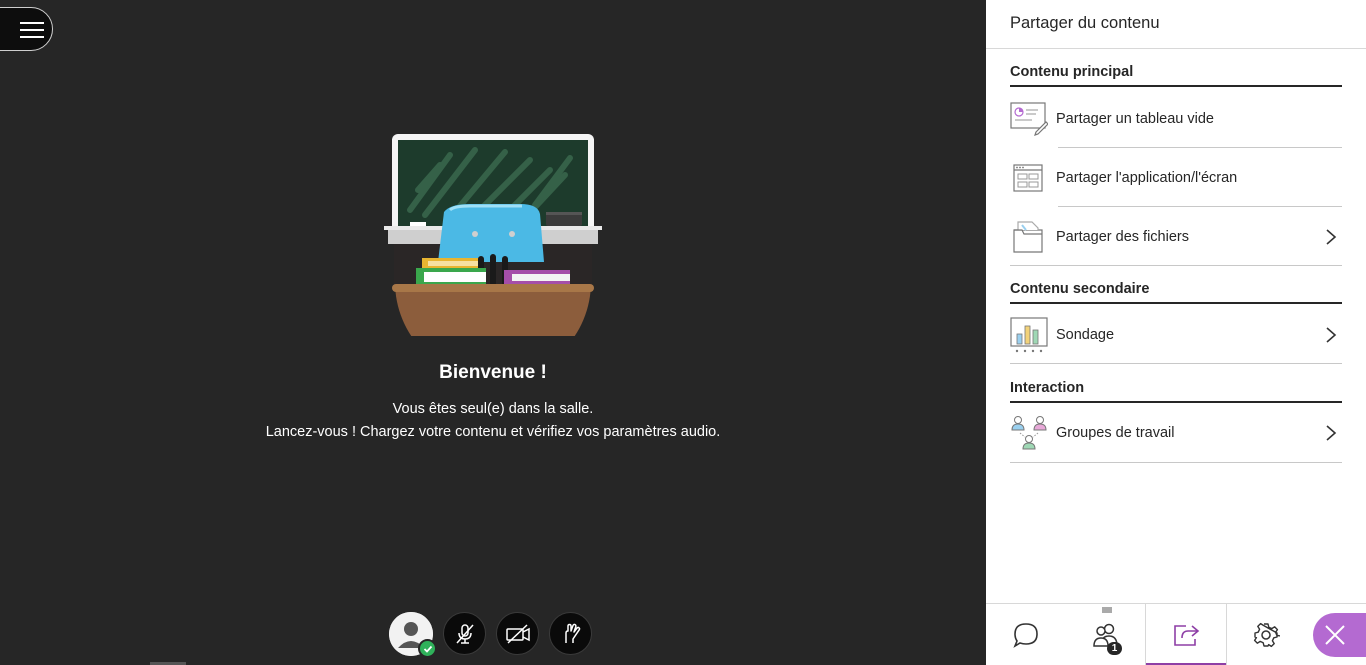 Image resolution: width=1366 pixels, height=665 pixels. I want to click on chat-bubble-icon, so click(1025, 635).